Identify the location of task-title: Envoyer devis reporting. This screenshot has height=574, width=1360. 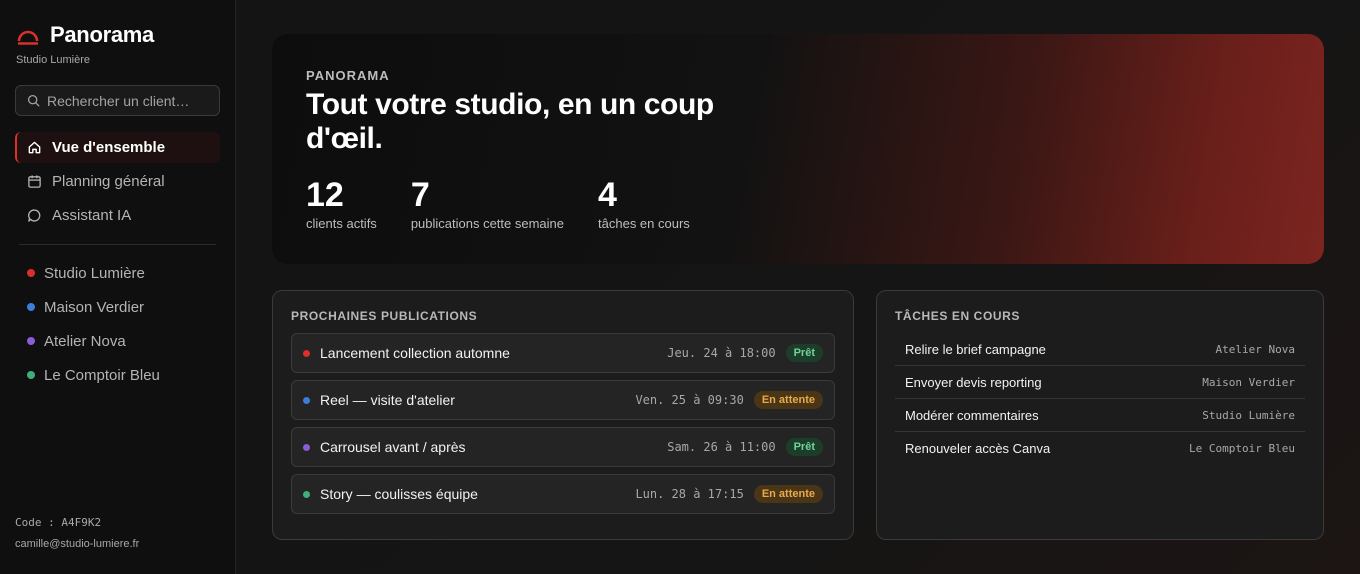
(973, 382).